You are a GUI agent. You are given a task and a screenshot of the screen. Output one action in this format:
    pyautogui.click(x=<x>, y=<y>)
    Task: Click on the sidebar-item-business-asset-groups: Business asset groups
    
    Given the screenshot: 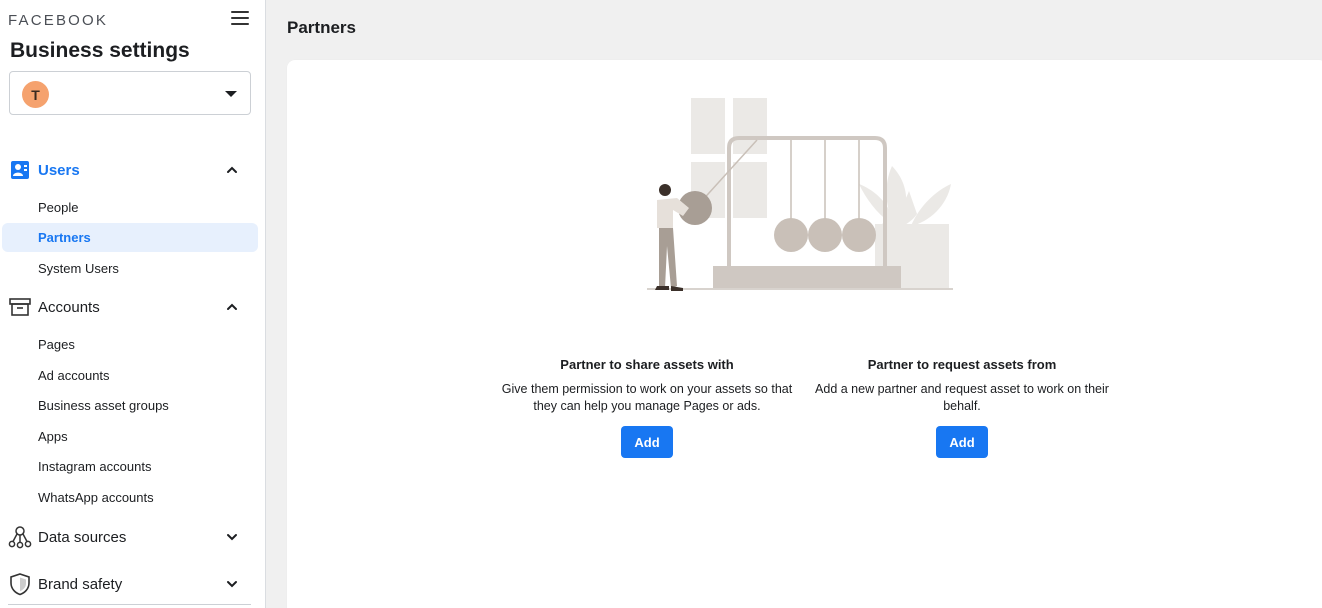 What is the action you would take?
    pyautogui.click(x=130, y=405)
    